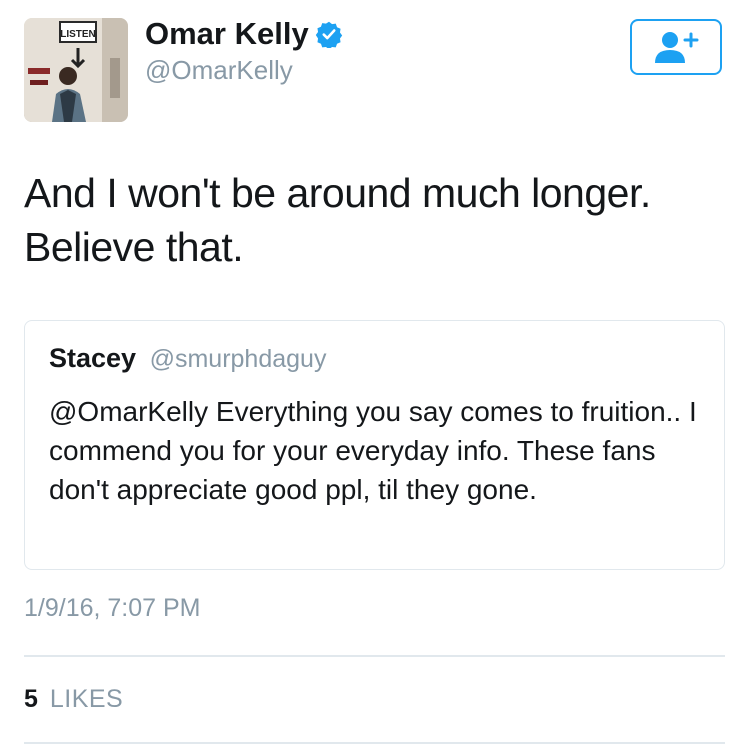  I want to click on add-user-icon, so click(677, 47).